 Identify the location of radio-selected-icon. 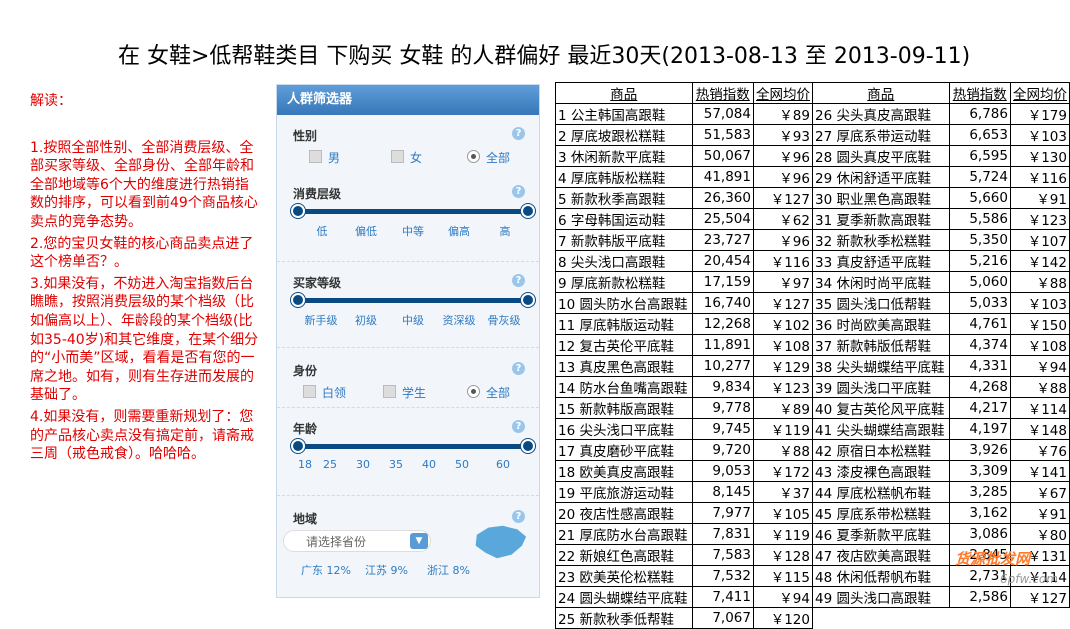
(473, 391).